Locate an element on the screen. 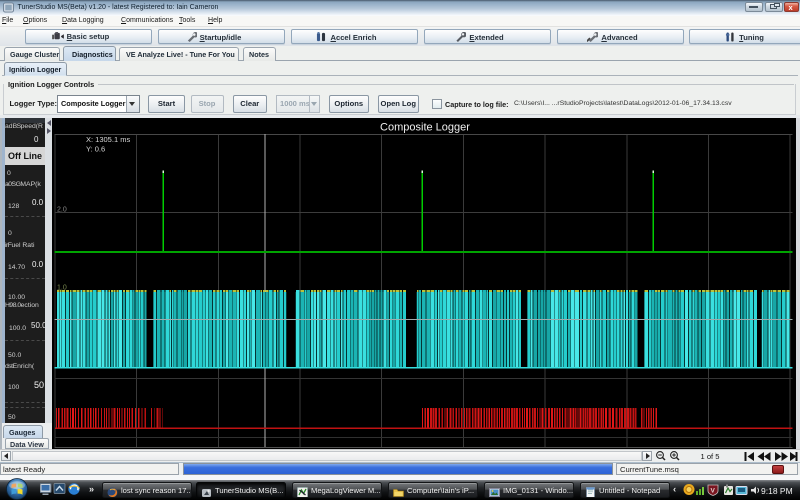 This screenshot has width=800, height=500. svg-text: Composite Logger is located at coordinates (425, 128).